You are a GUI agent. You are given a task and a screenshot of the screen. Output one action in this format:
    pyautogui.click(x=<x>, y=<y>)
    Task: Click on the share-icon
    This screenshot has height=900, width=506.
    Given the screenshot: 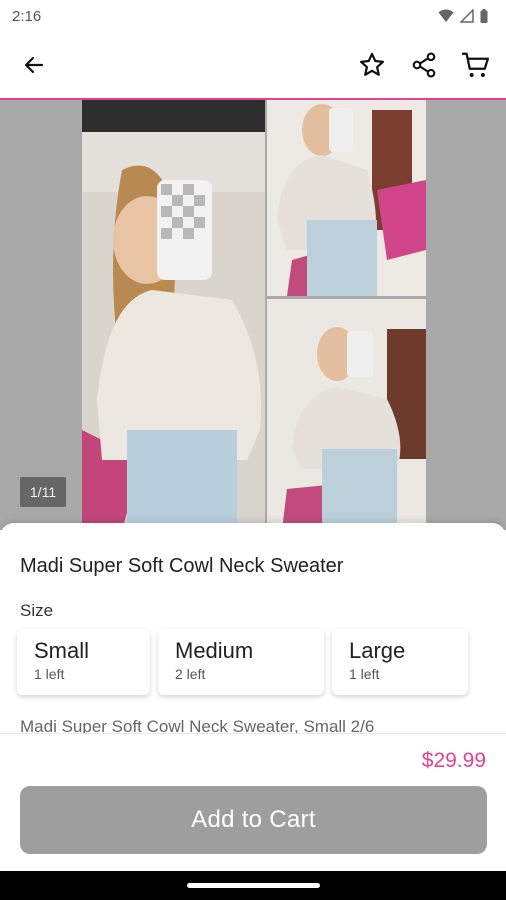 What is the action you would take?
    pyautogui.click(x=424, y=65)
    